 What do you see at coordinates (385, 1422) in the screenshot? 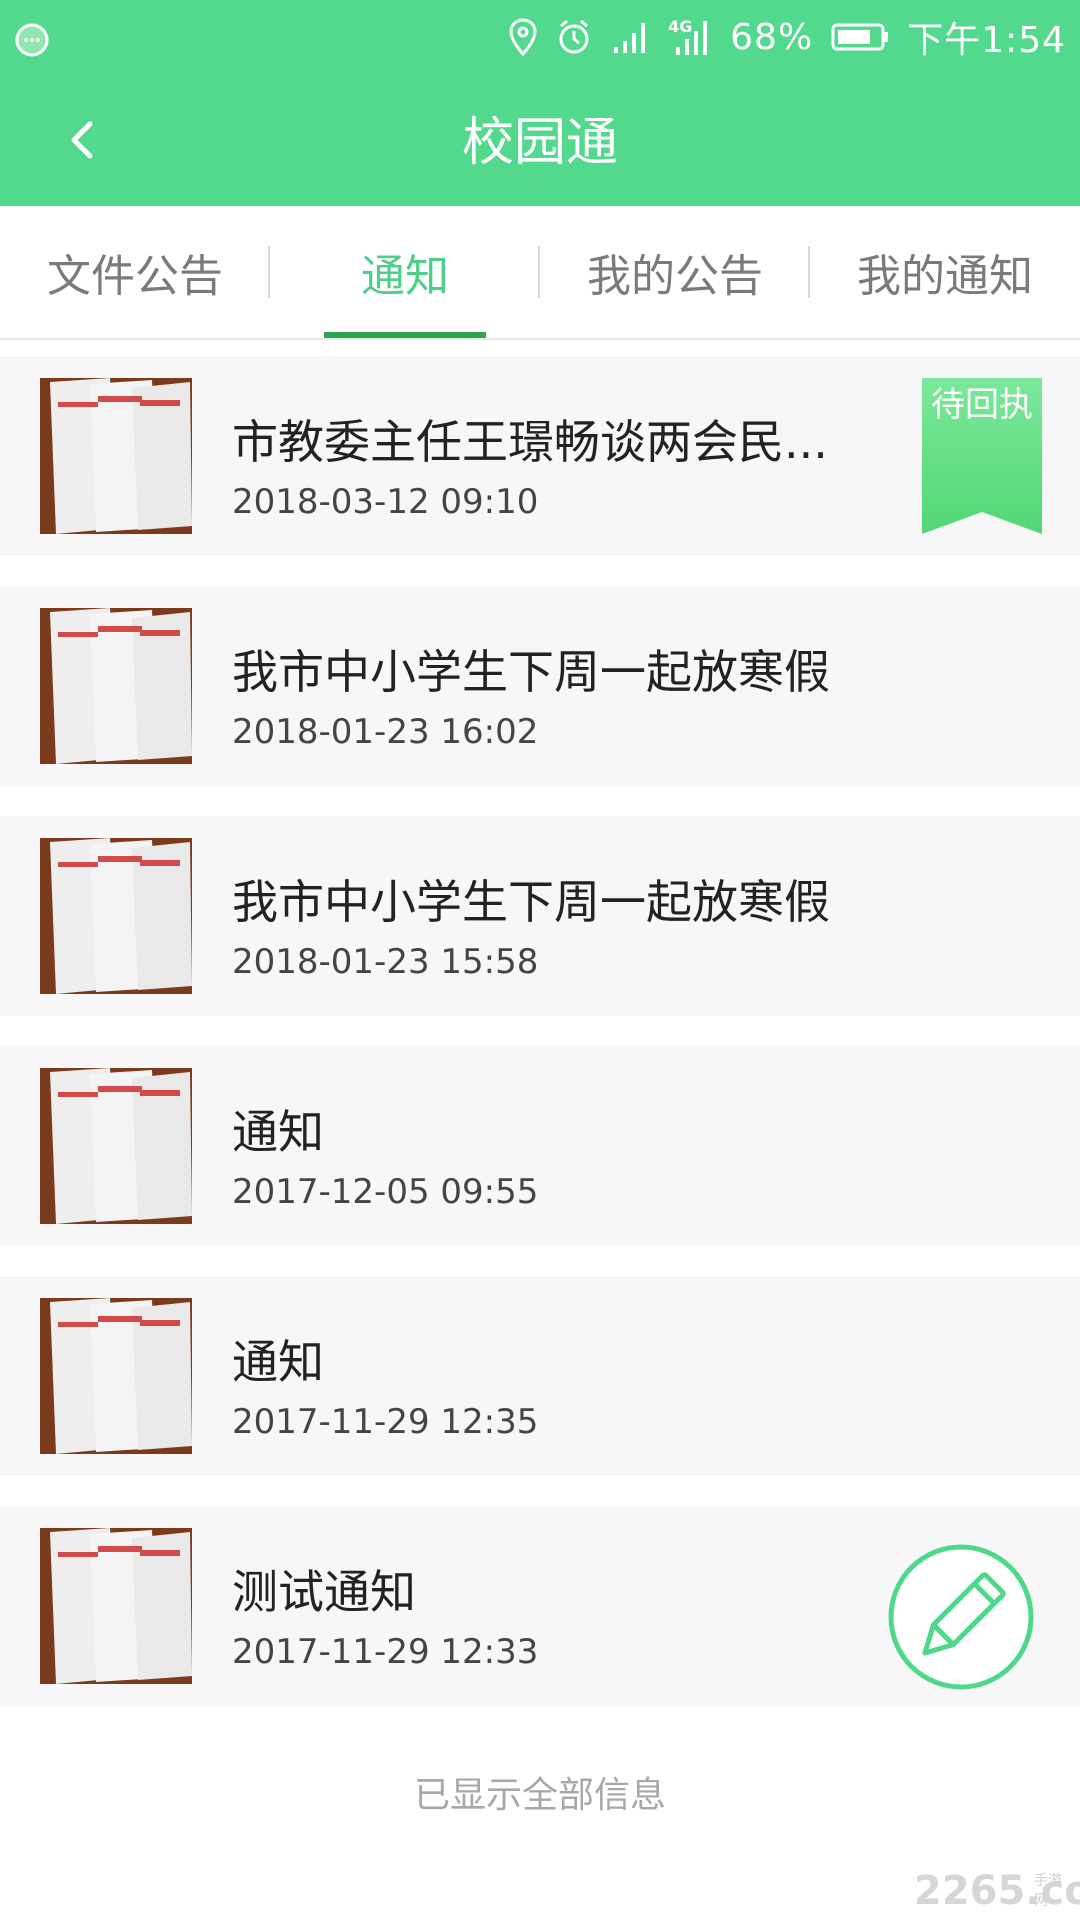
I see `notice-time: 2017-11-29 12:35` at bounding box center [385, 1422].